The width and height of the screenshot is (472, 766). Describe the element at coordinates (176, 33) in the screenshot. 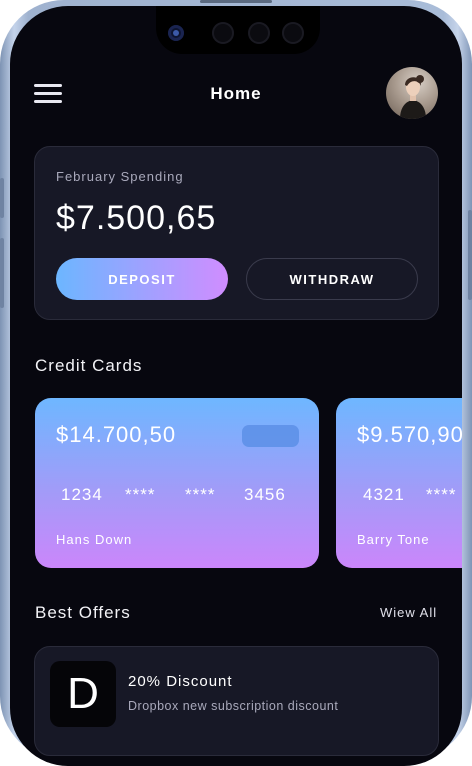

I see `front-camera` at that location.